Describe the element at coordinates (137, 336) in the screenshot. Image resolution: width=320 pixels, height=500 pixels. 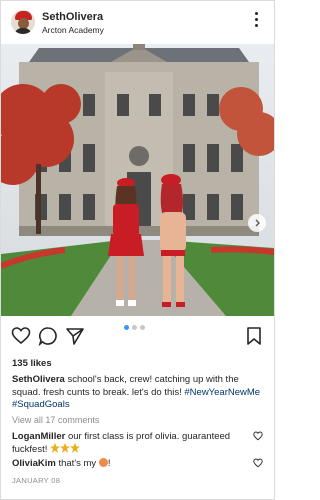
I see `post-actions` at that location.